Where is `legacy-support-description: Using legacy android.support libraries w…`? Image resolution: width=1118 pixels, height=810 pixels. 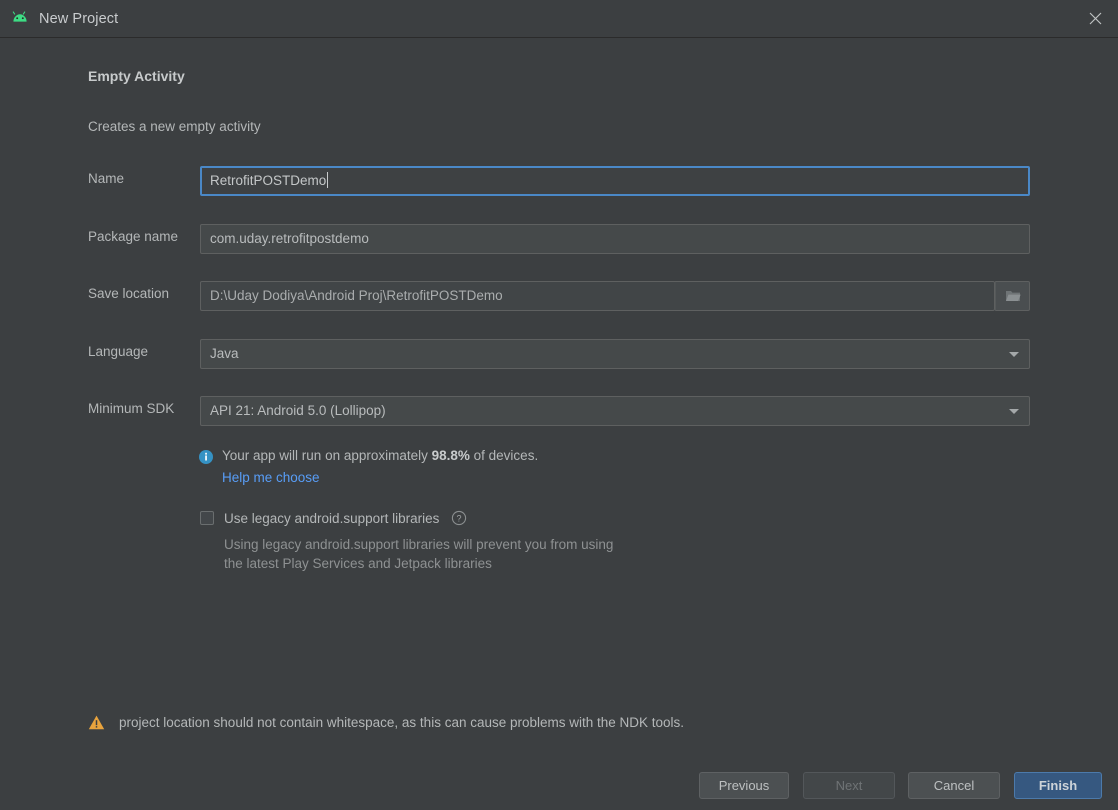 legacy-support-description: Using legacy android.support libraries w… is located at coordinates (419, 554).